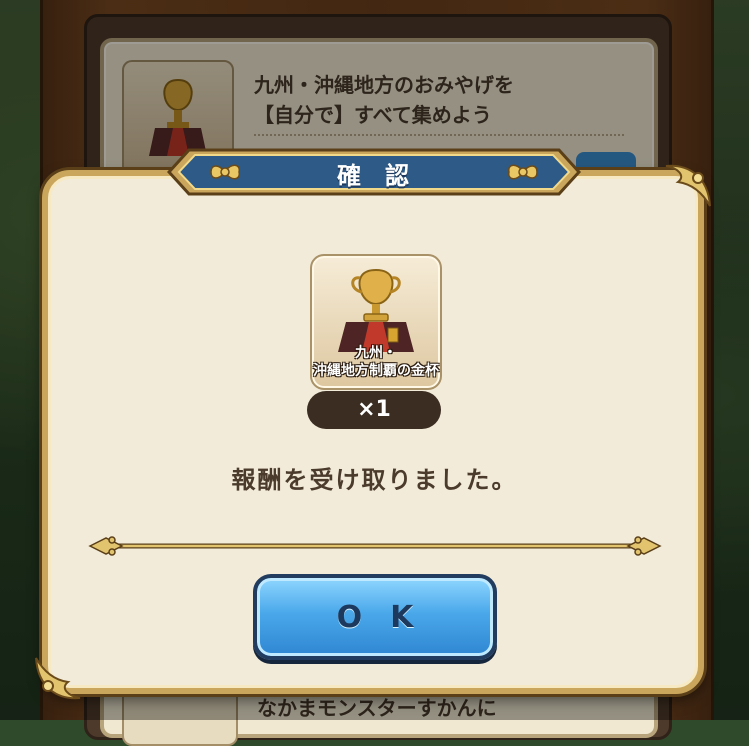  I want to click on ornamental-divider, so click(375, 546).